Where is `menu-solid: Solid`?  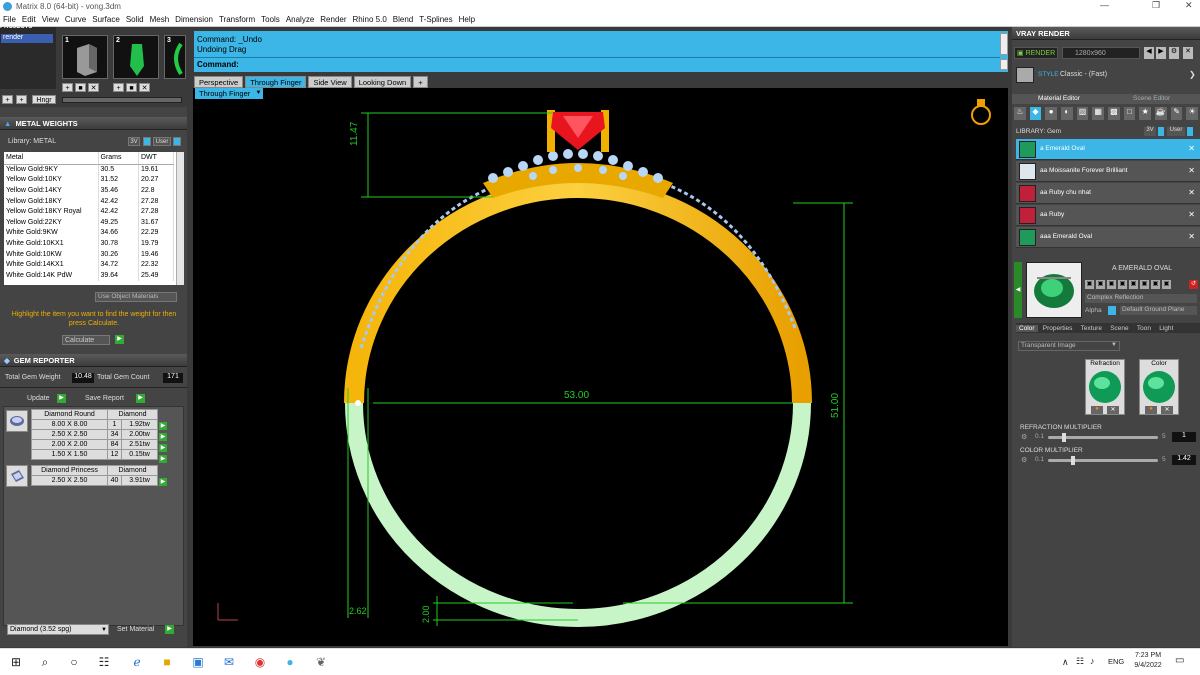 menu-solid: Solid is located at coordinates (135, 19).